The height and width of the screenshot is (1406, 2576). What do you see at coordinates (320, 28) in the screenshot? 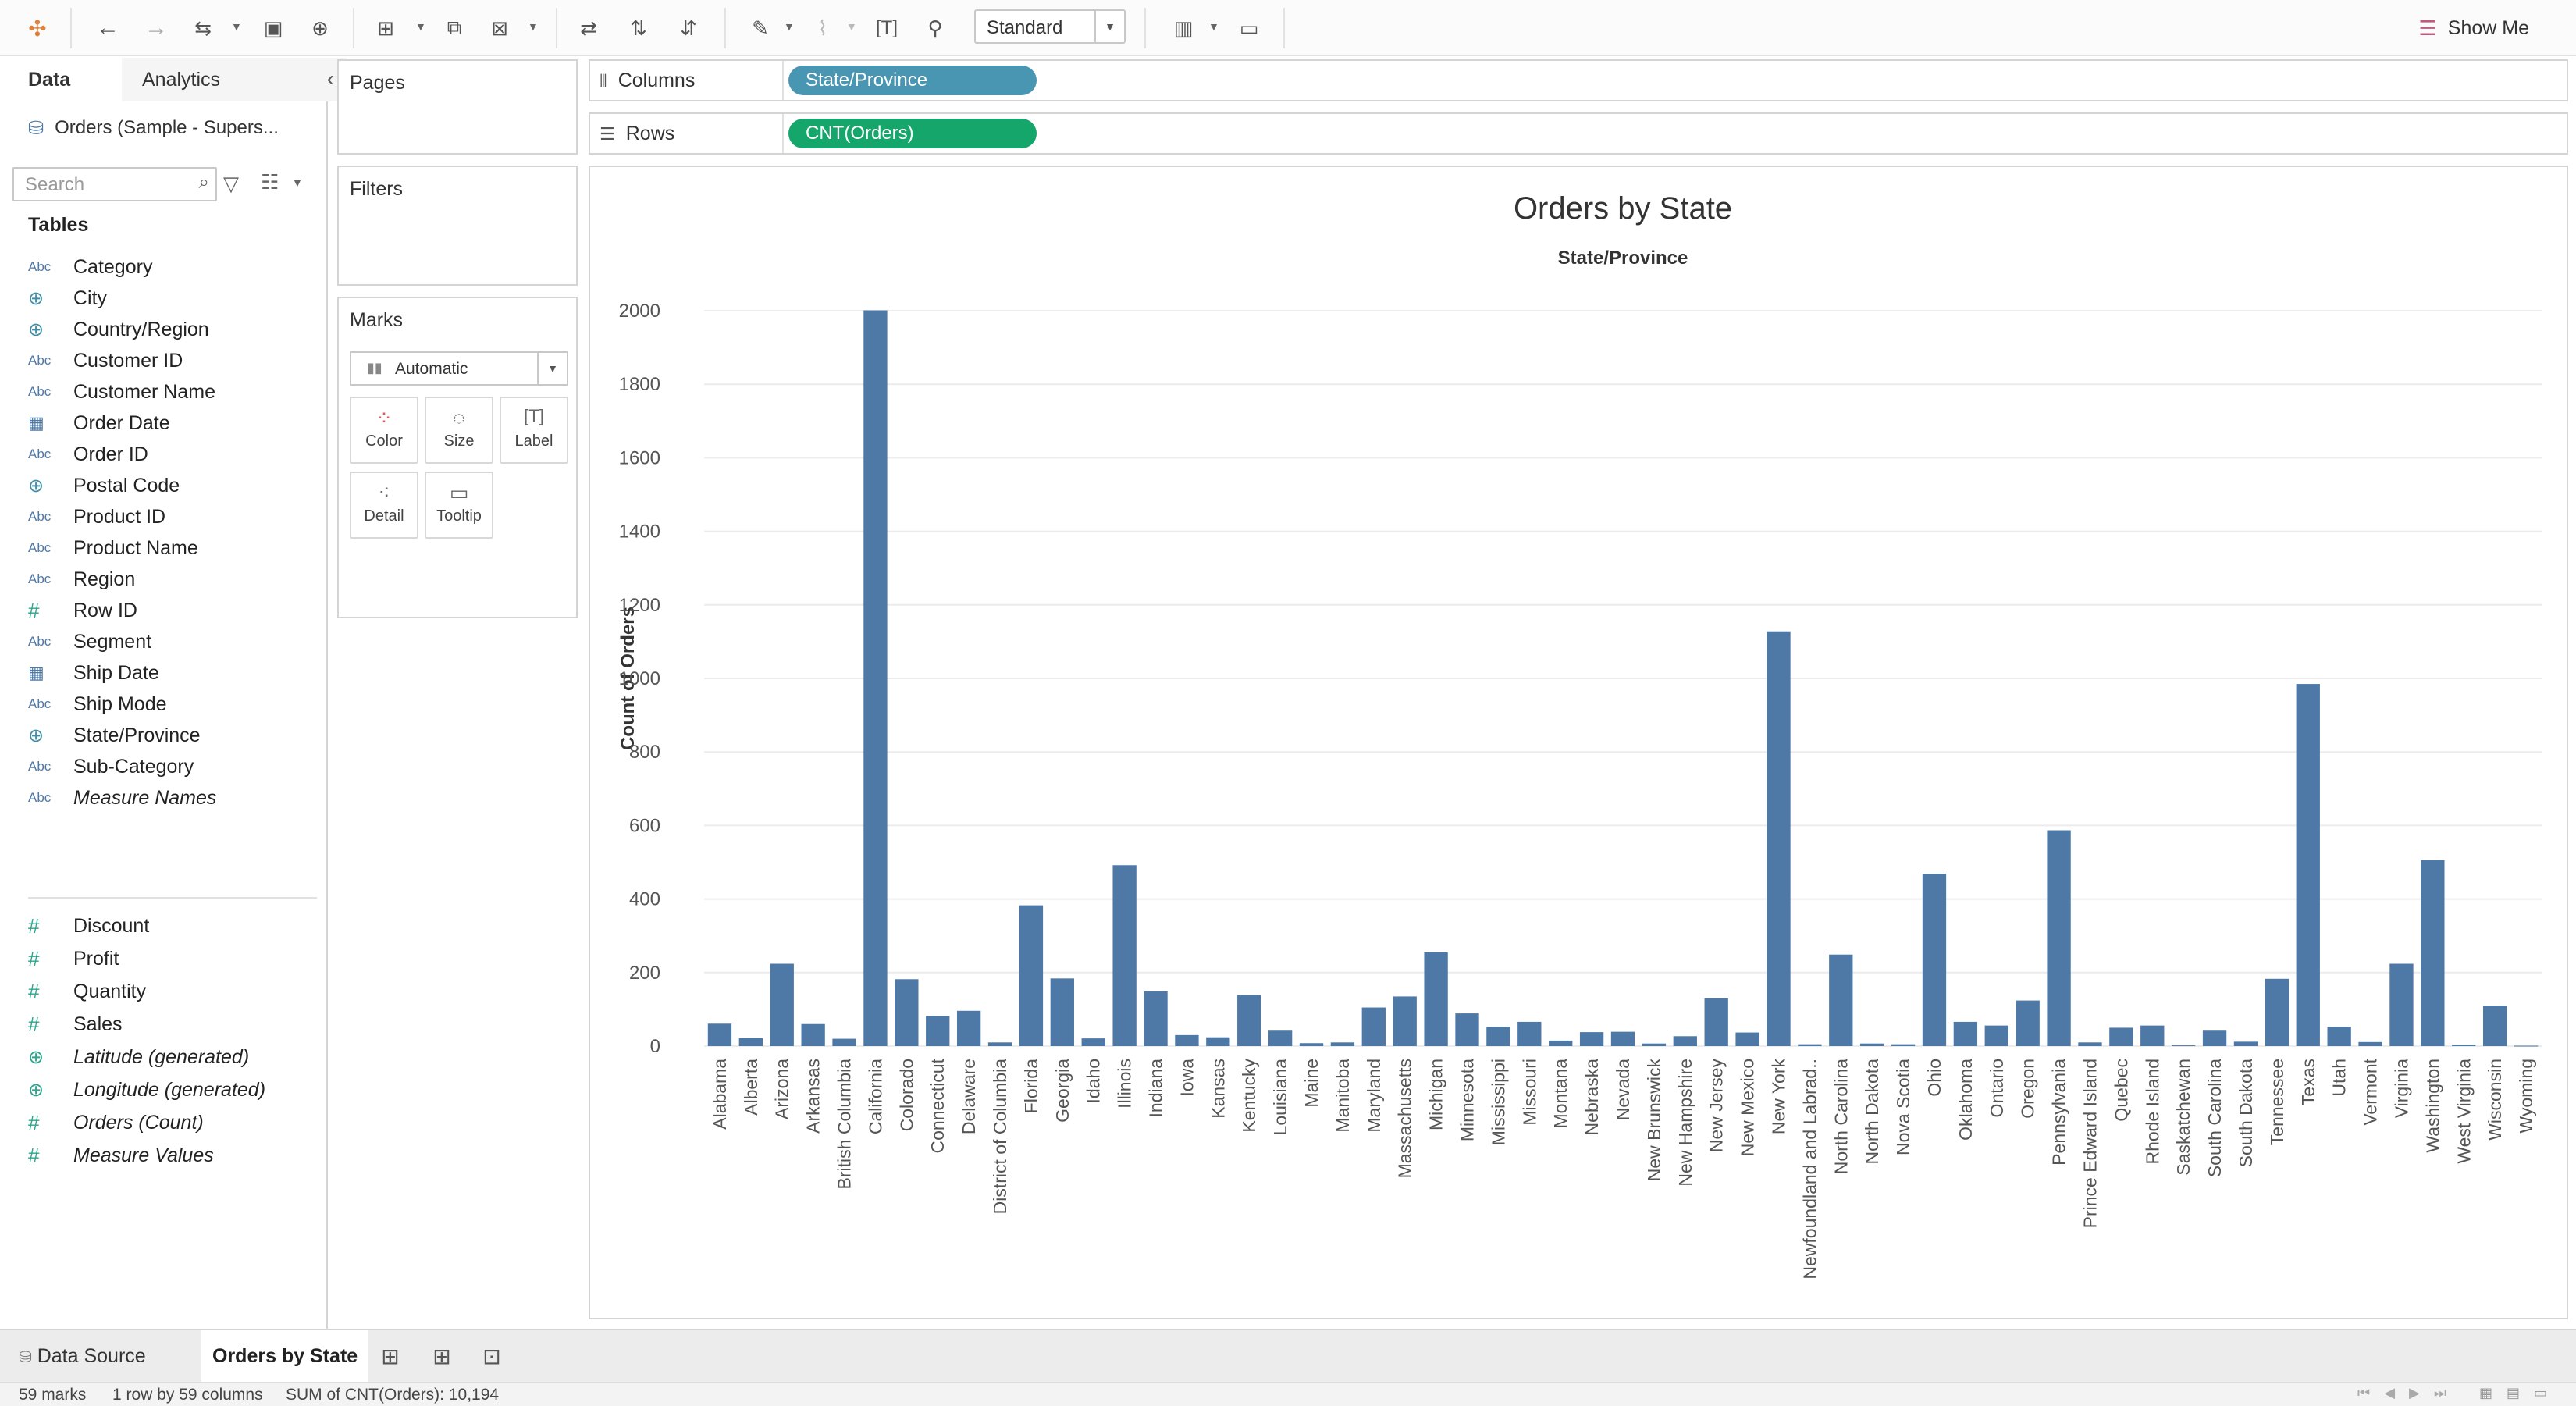
I see `new-datasource-icon: ⊕` at bounding box center [320, 28].